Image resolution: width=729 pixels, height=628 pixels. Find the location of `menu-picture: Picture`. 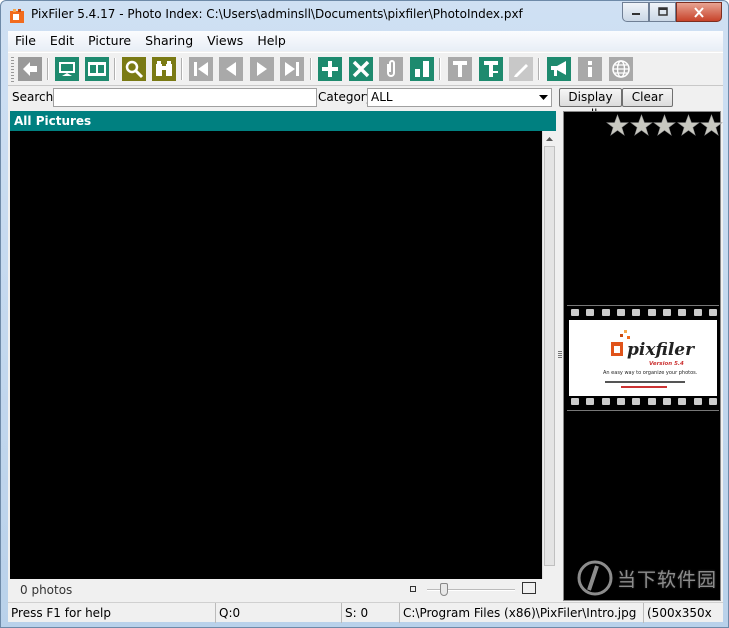

menu-picture: Picture is located at coordinates (109, 41).